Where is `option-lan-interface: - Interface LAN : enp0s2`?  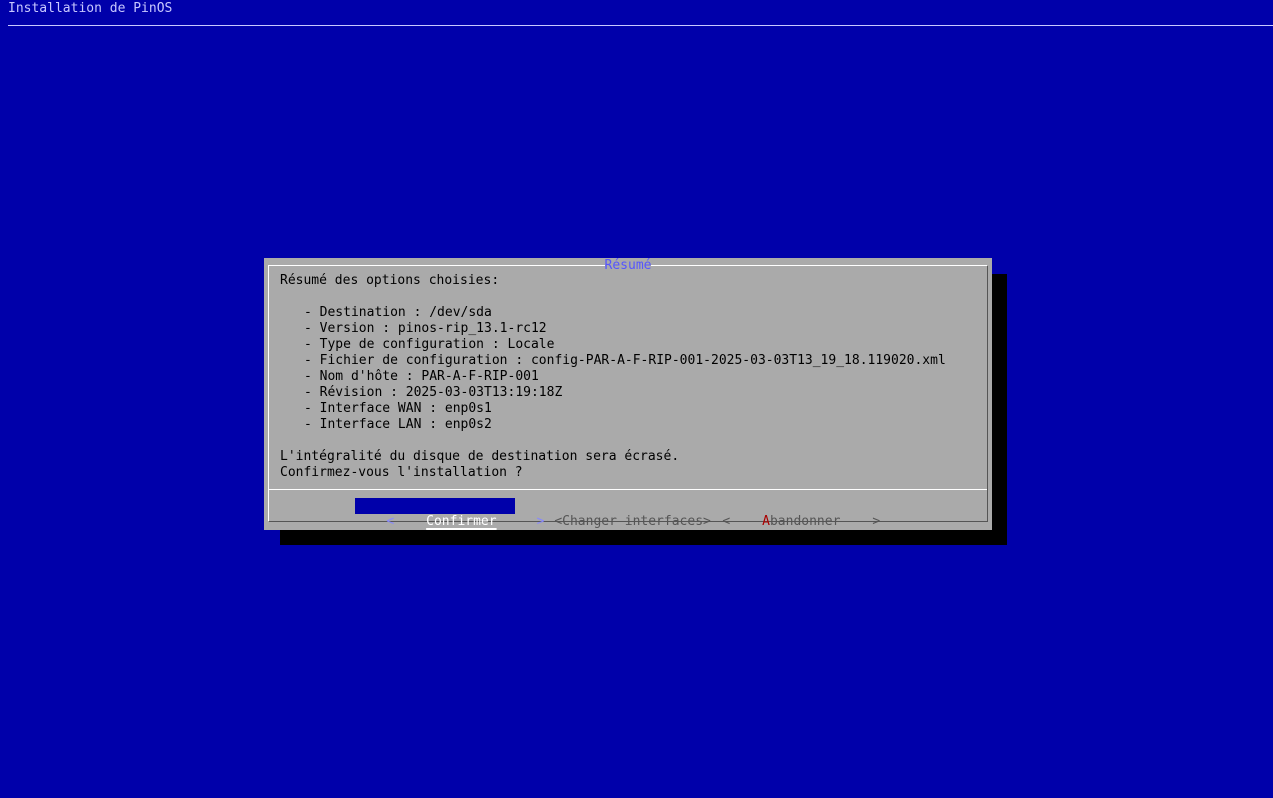
option-lan-interface: - Interface LAN : enp0s2 is located at coordinates (398, 424).